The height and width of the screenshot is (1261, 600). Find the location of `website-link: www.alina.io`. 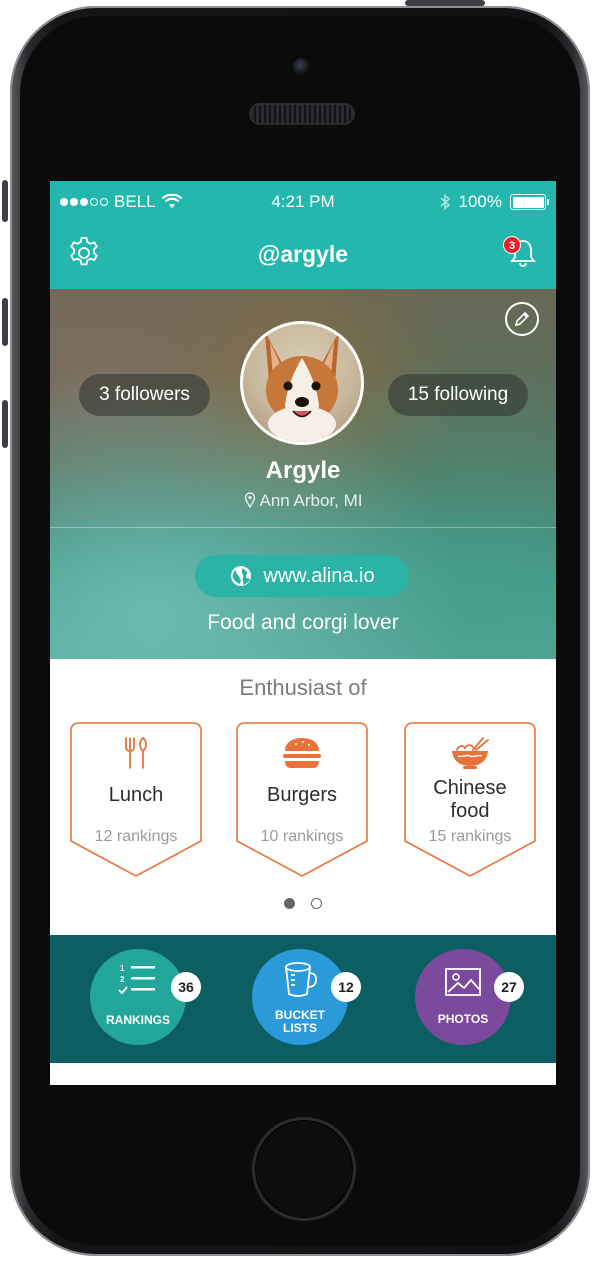

website-link: www.alina.io is located at coordinates (302, 576).